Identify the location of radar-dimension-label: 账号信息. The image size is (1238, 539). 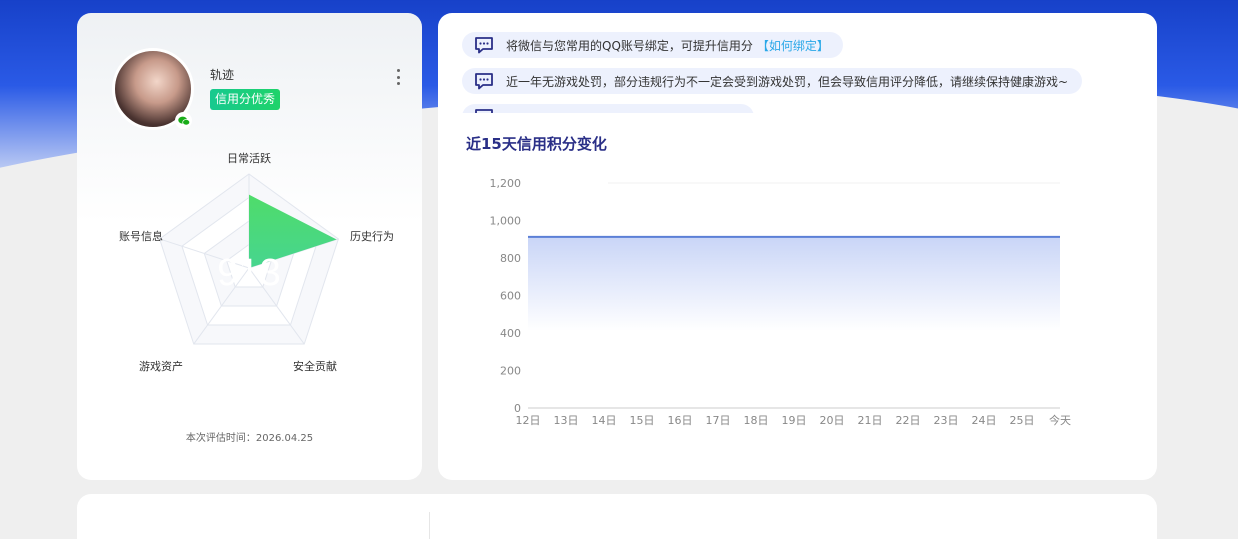
(141, 236).